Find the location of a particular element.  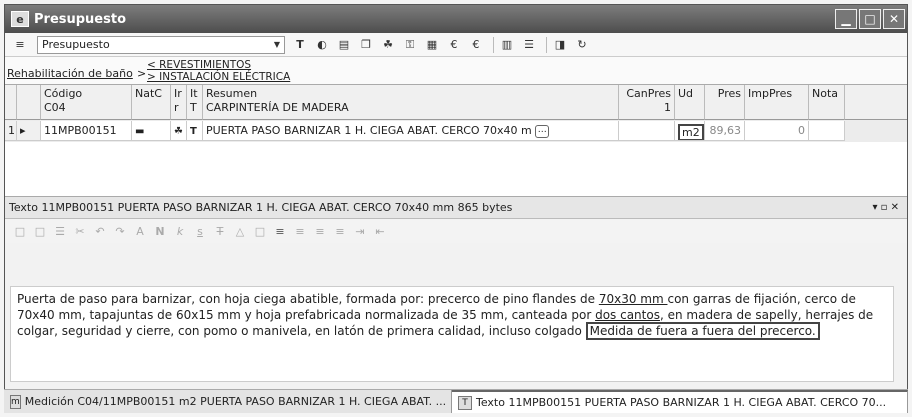

col-ir-label: Ir is located at coordinates (178, 93).